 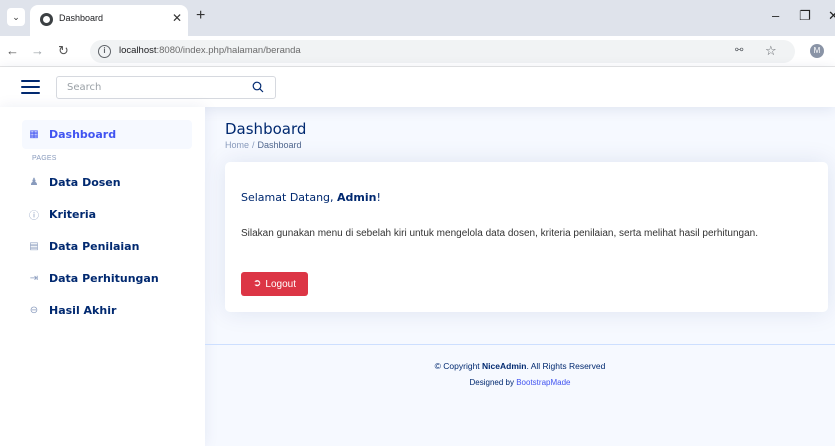 What do you see at coordinates (44, 158) in the screenshot?
I see `sidebar-heading: PAGES` at bounding box center [44, 158].